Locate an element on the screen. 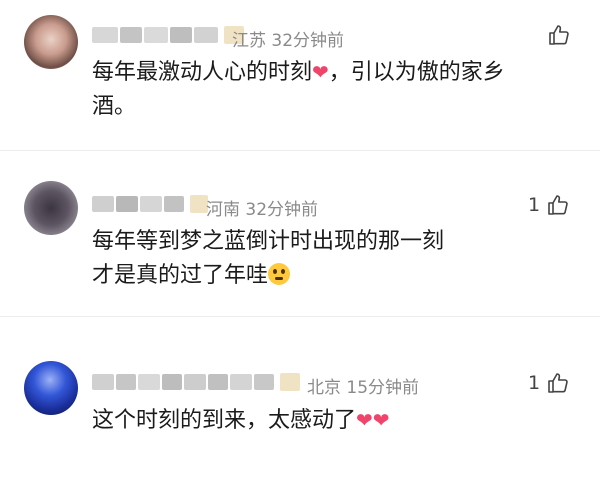  flushed-face-emoji-icon is located at coordinates (279, 274).